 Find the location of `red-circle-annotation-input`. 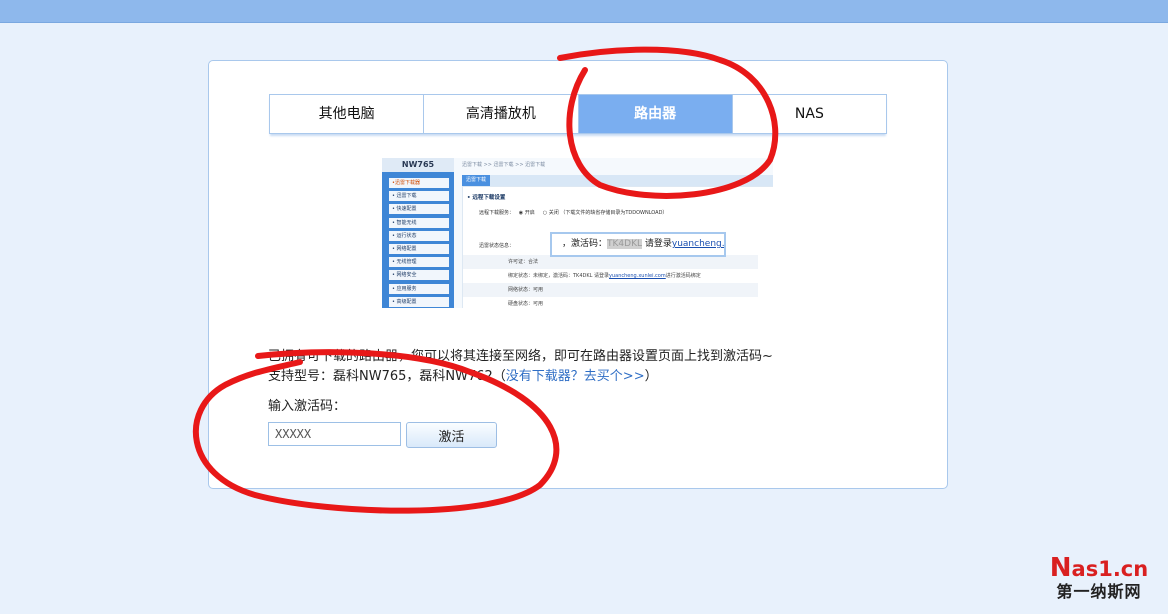

red-circle-annotation-input is located at coordinates (376, 431).